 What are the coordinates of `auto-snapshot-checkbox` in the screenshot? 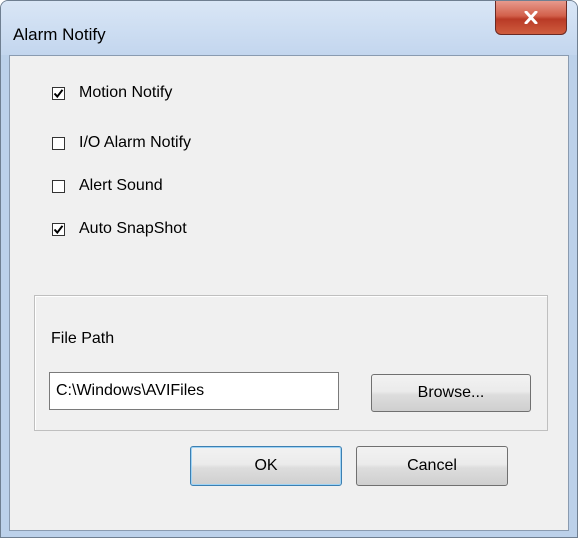 It's located at (58, 229).